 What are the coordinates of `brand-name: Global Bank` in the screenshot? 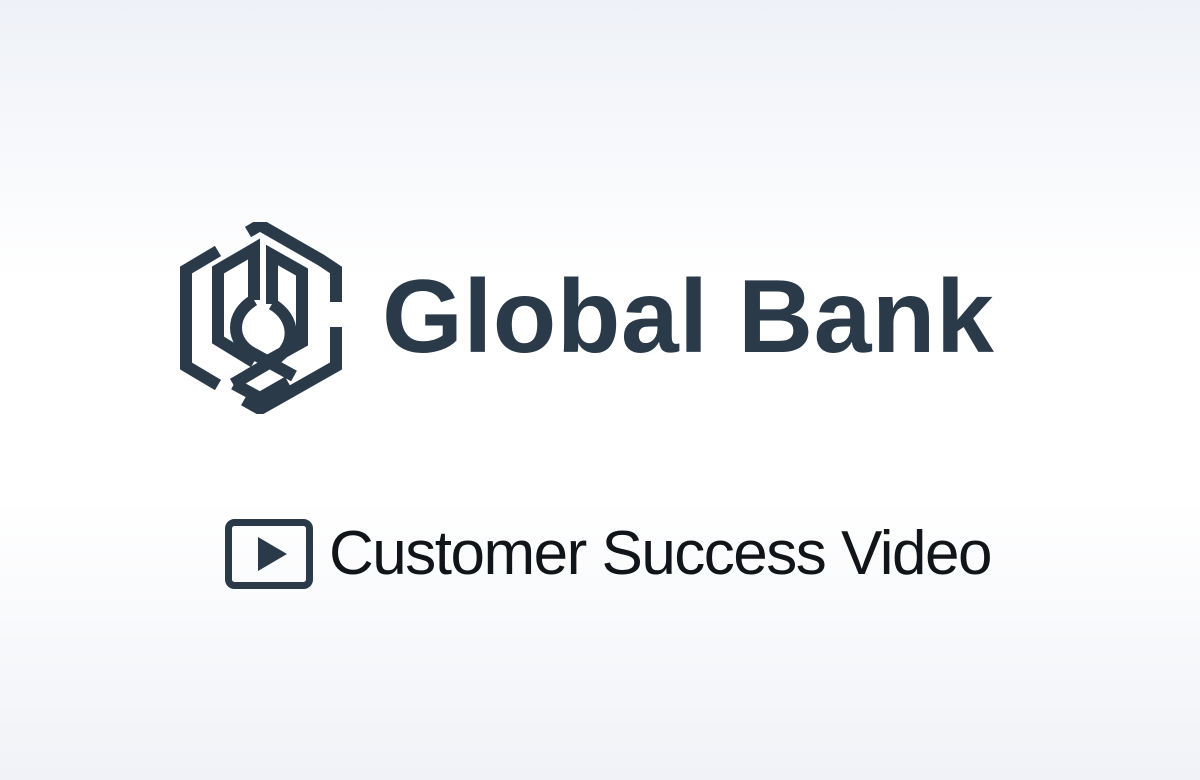 It's located at (688, 317).